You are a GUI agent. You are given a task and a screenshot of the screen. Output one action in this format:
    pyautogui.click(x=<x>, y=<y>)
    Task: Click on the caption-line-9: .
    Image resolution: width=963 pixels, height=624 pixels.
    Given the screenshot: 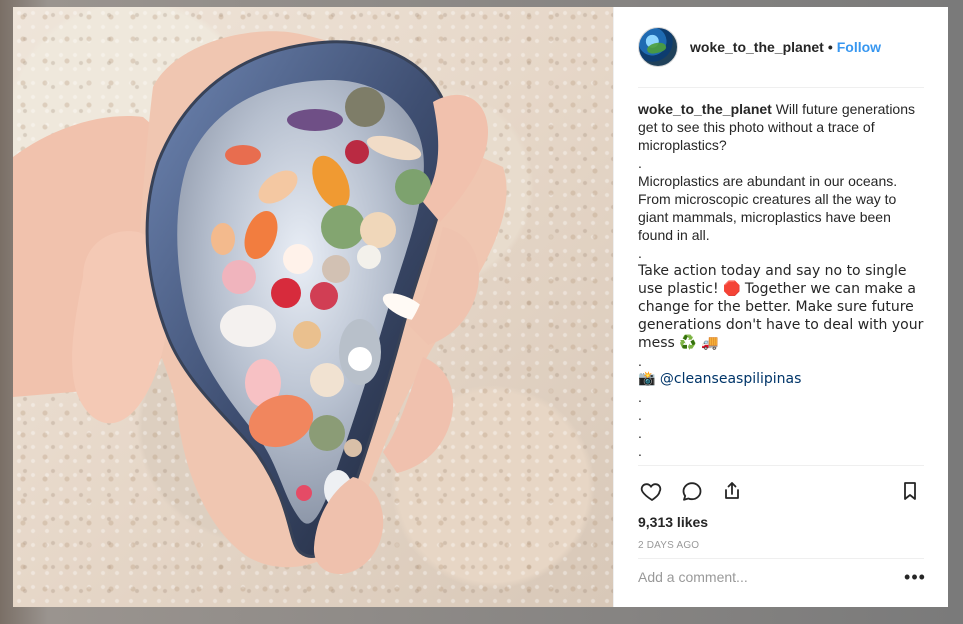 What is the action you would take?
    pyautogui.click(x=640, y=415)
    